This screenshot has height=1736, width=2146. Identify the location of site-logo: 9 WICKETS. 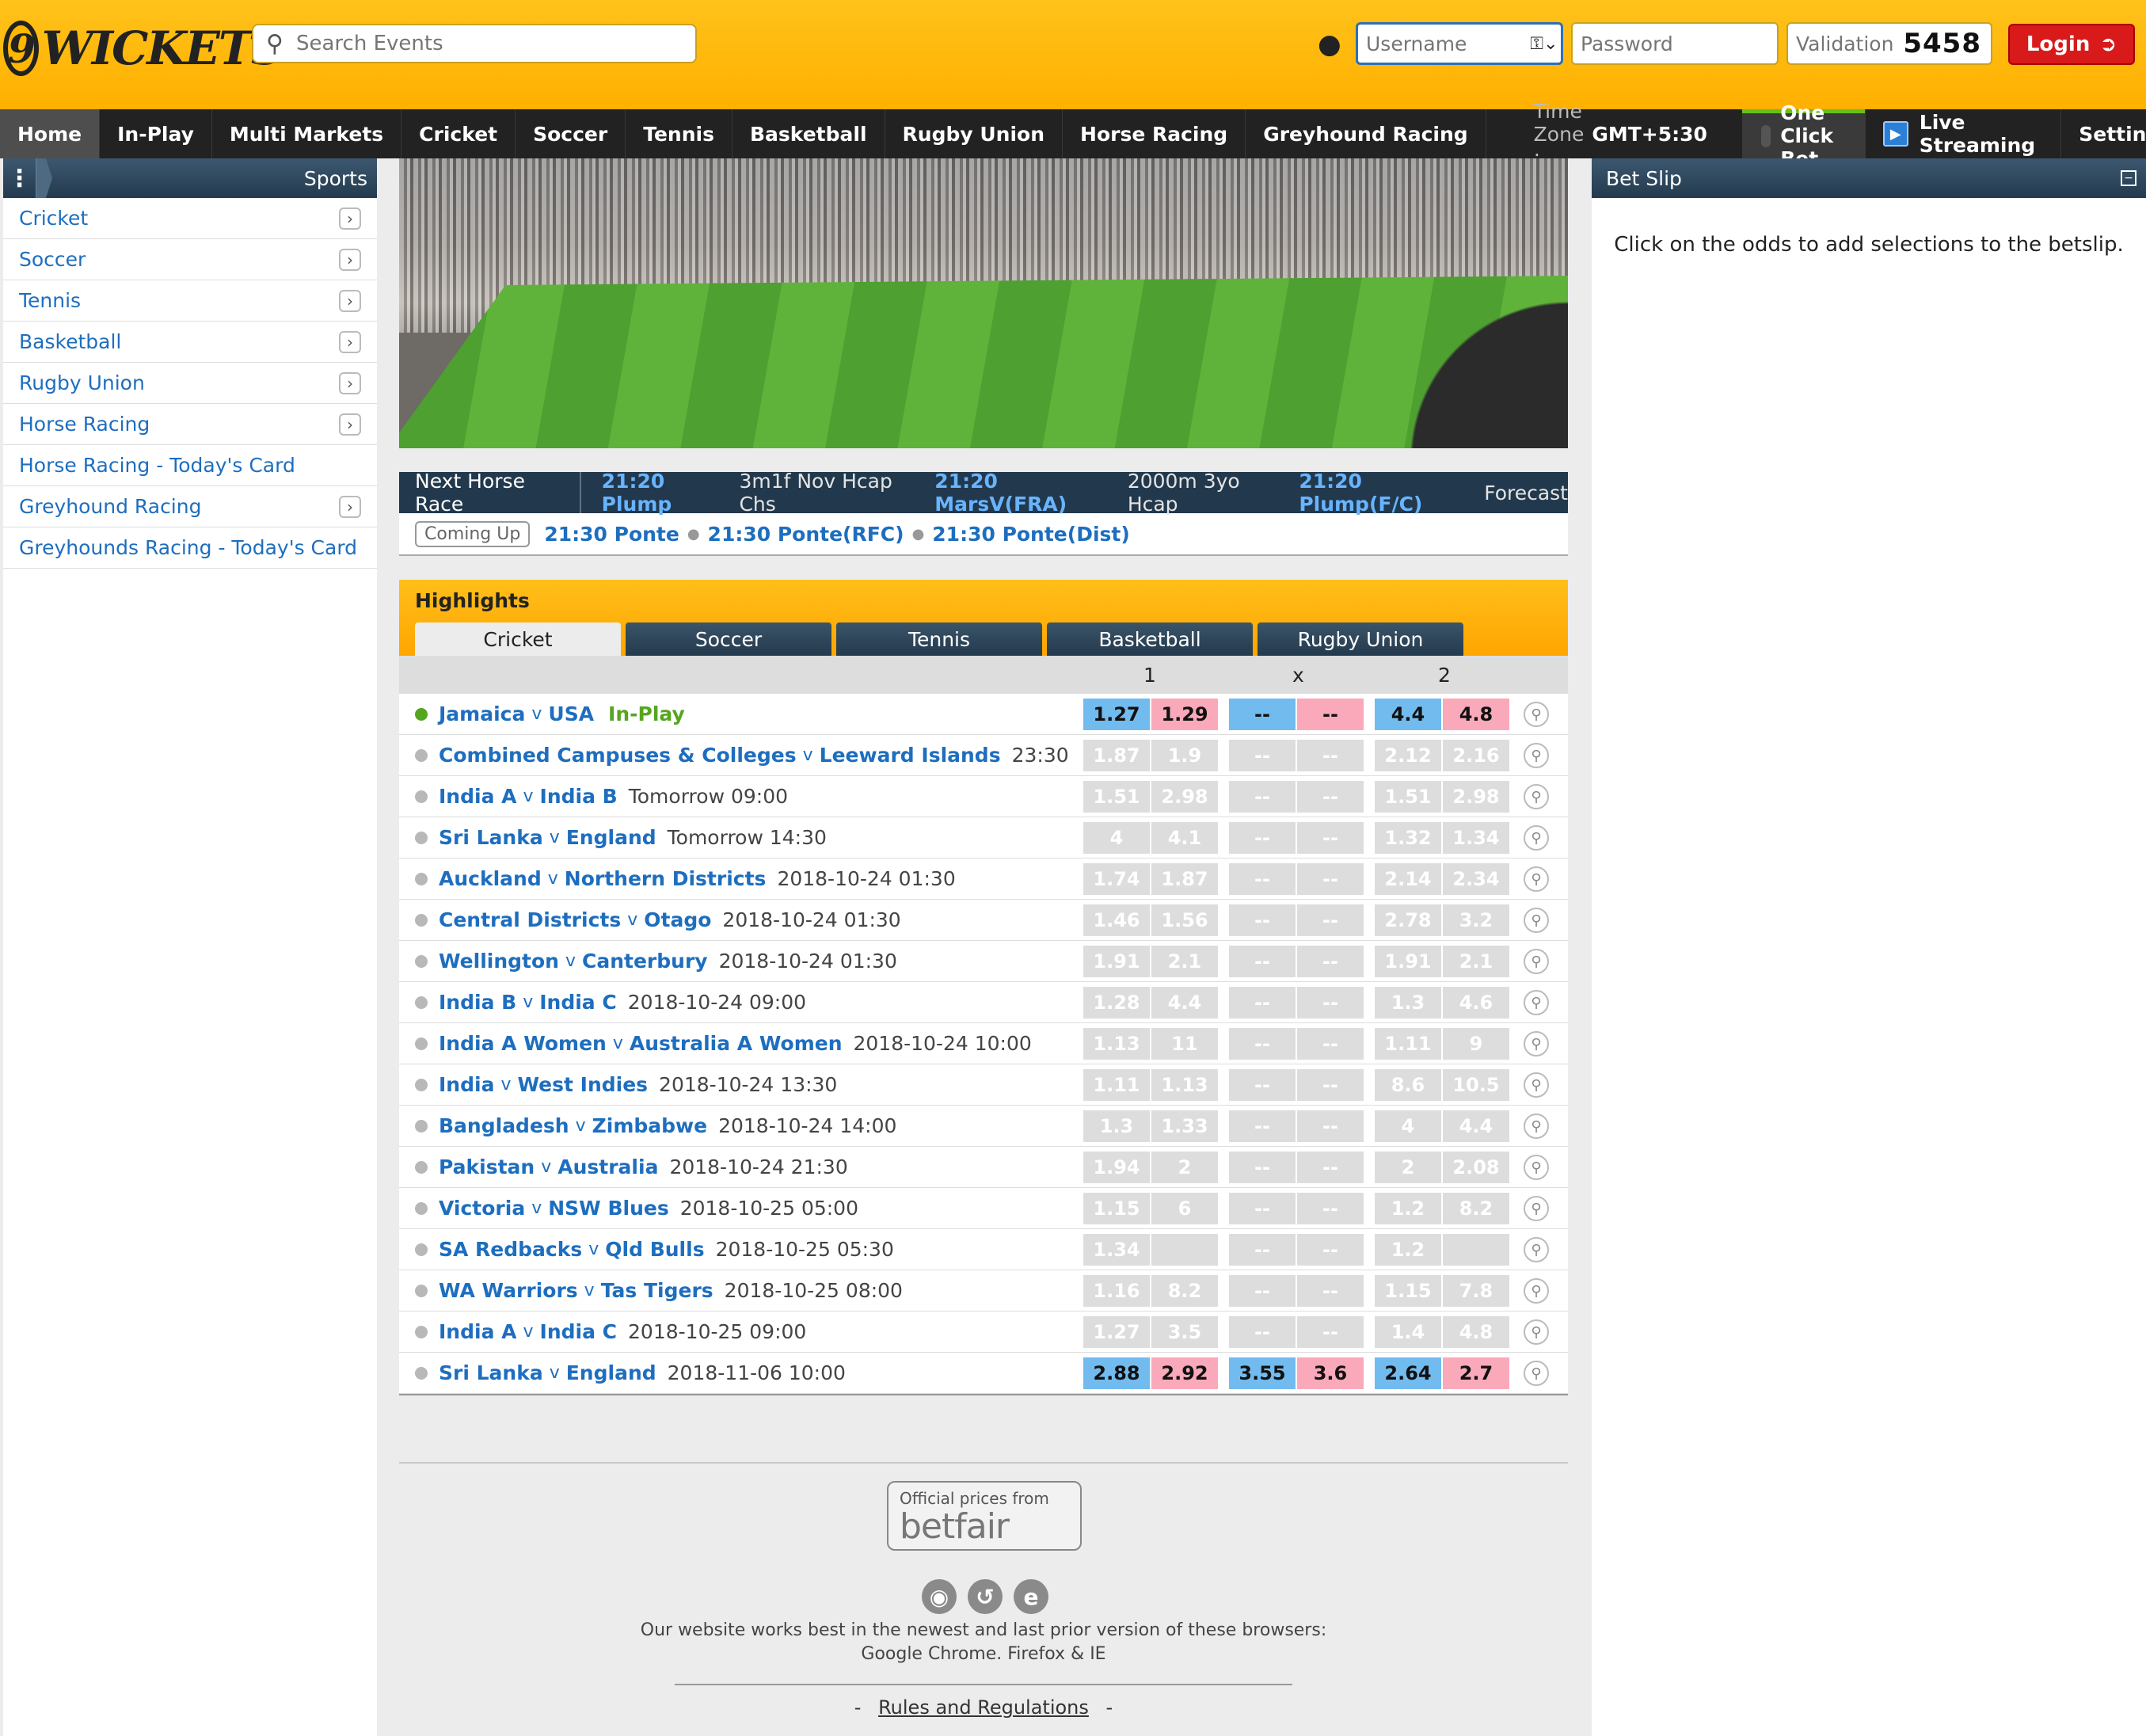
(144, 49).